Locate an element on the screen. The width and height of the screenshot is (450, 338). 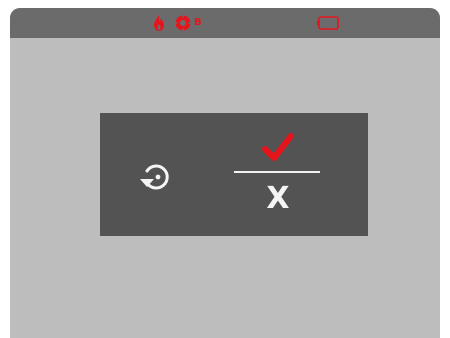
confirm-cancel-selector: X is located at coordinates (278, 177).